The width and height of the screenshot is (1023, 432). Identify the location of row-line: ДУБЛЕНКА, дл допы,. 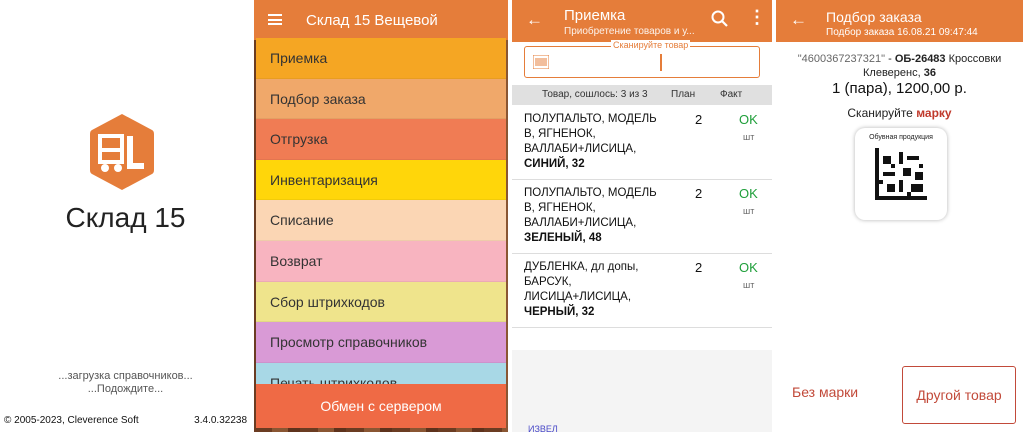
(581, 267).